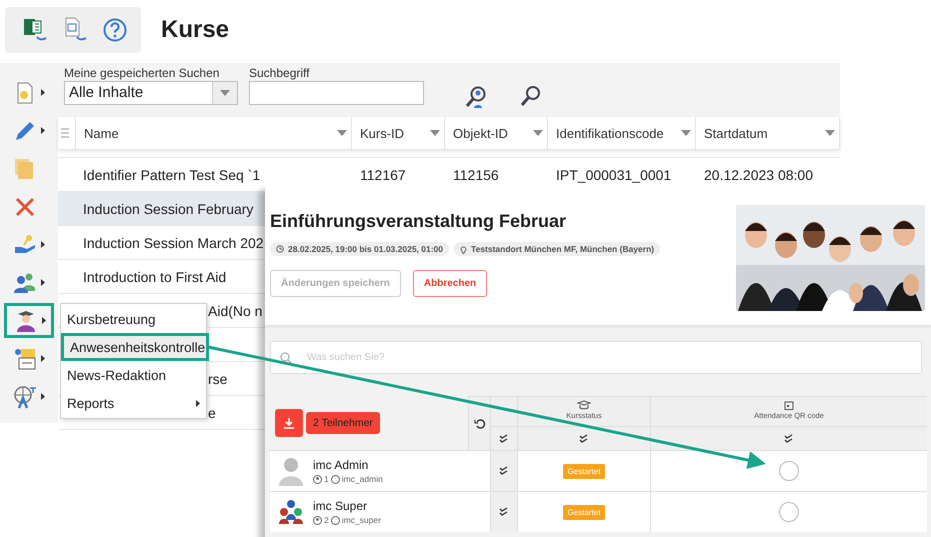  I want to click on user-avatar-icon, so click(291, 471).